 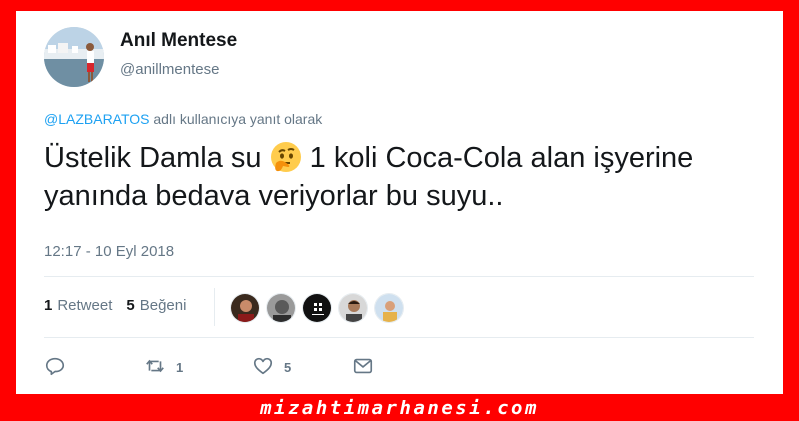 What do you see at coordinates (214, 307) in the screenshot?
I see `stats-separator` at bounding box center [214, 307].